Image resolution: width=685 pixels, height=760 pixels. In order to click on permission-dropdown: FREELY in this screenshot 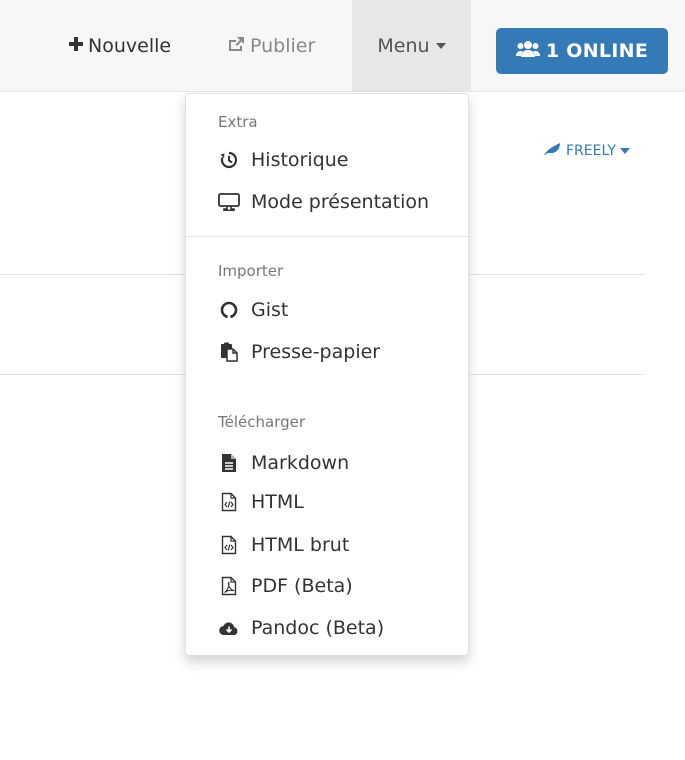, I will do `click(586, 151)`.